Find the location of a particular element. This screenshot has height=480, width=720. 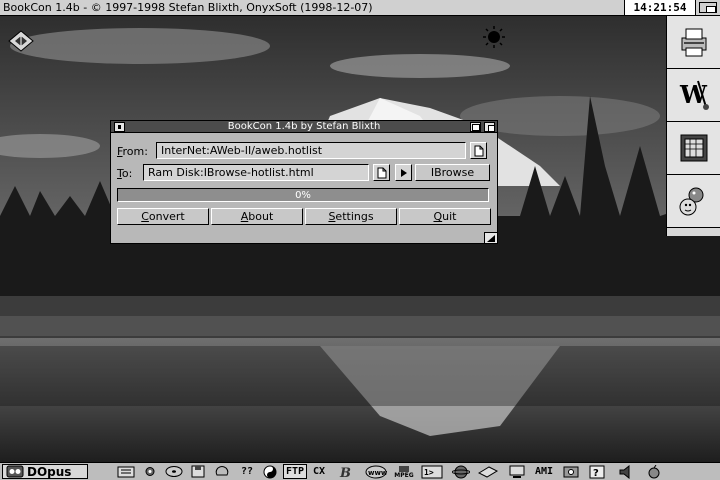

cpu-icon is located at coordinates (571, 471).